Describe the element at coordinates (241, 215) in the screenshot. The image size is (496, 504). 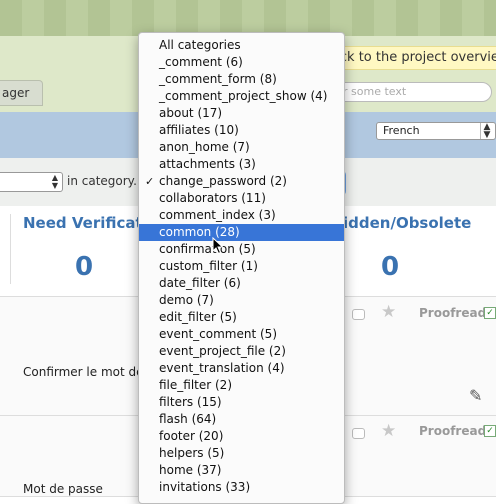
I see `dropdown-option: comment_index (3)` at that location.